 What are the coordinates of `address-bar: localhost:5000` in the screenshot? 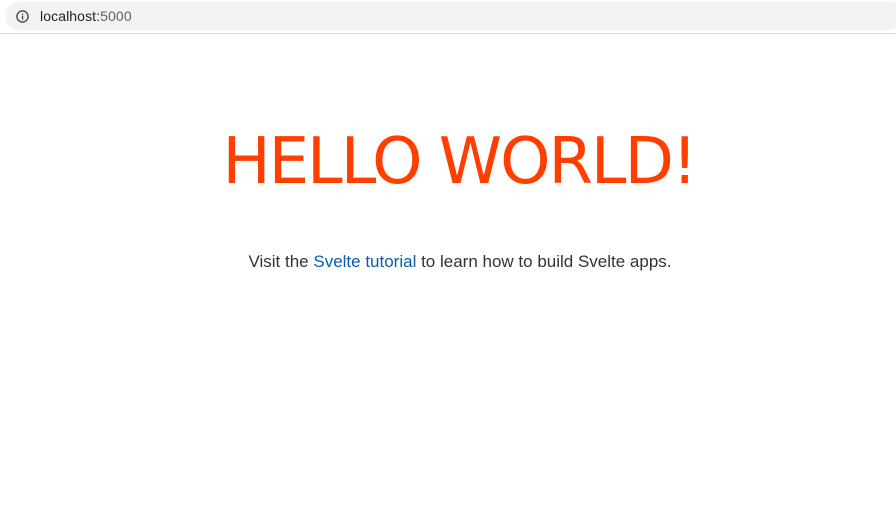 It's located at (450, 16).